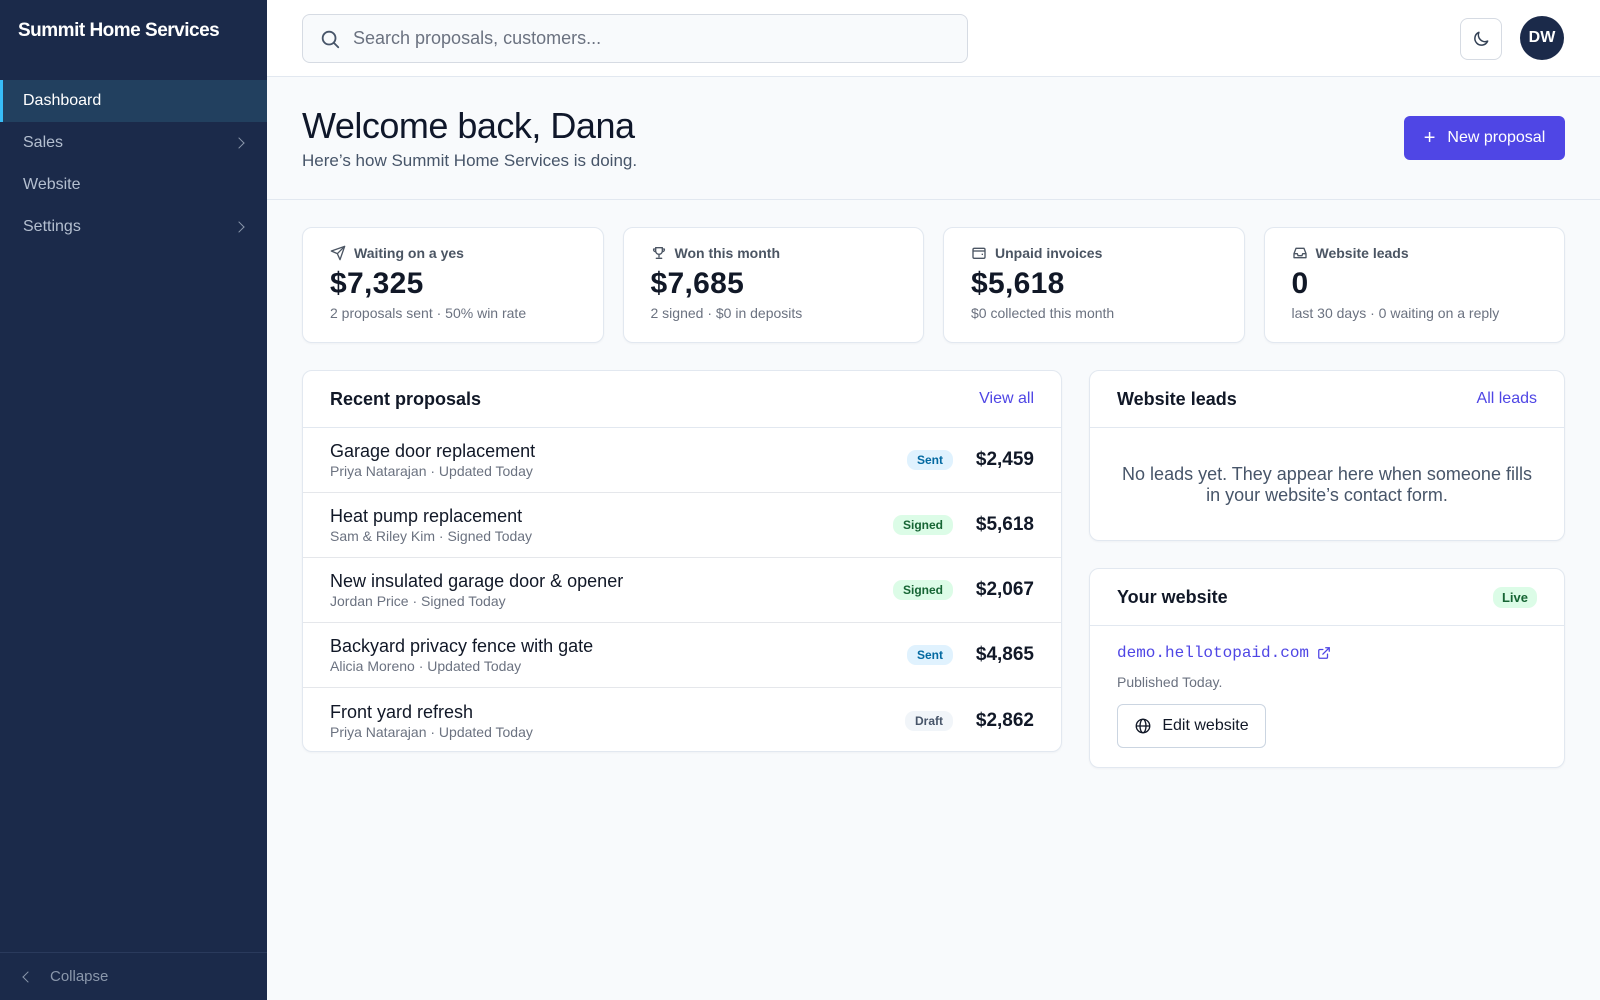 This screenshot has height=1000, width=1600. What do you see at coordinates (1177, 398) in the screenshot?
I see `panel-title: Website leads` at bounding box center [1177, 398].